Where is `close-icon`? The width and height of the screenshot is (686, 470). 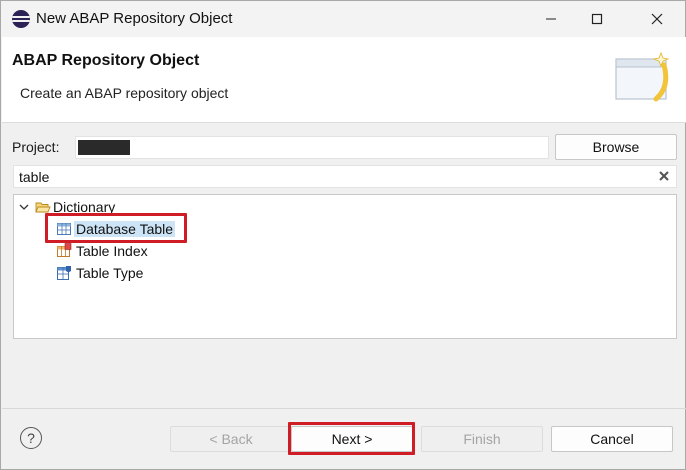
close-icon is located at coordinates (657, 19).